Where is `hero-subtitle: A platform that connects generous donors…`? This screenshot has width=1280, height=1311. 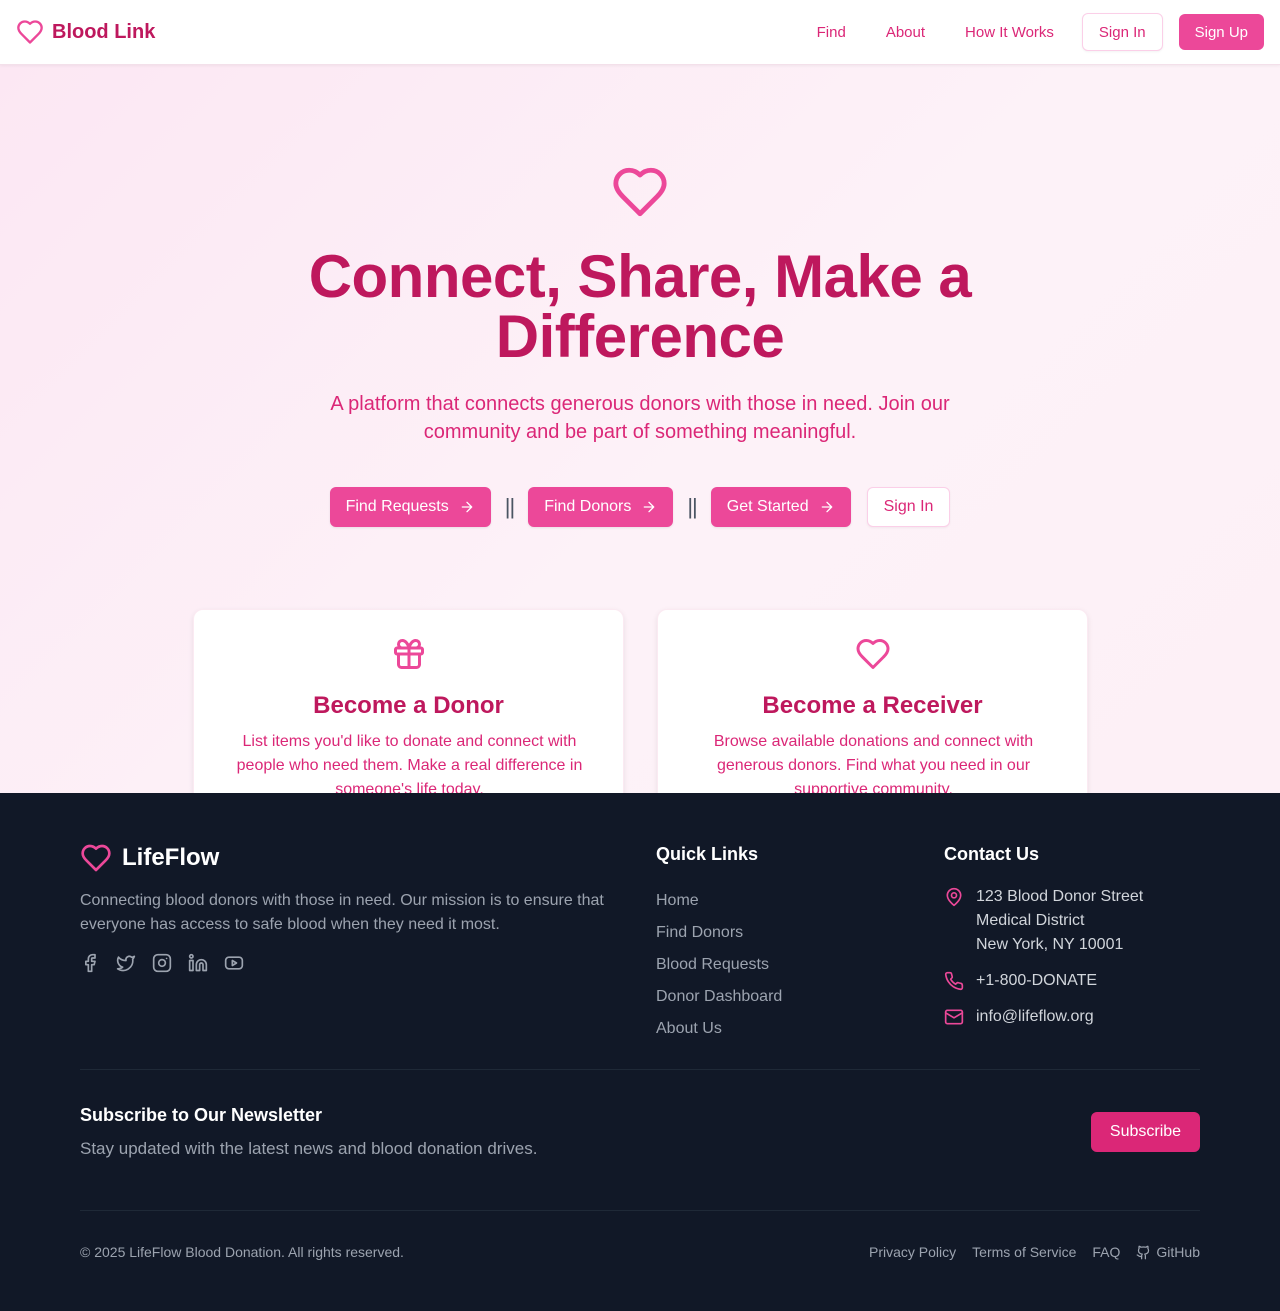
hero-subtitle: A platform that connects generous donors… is located at coordinates (640, 418).